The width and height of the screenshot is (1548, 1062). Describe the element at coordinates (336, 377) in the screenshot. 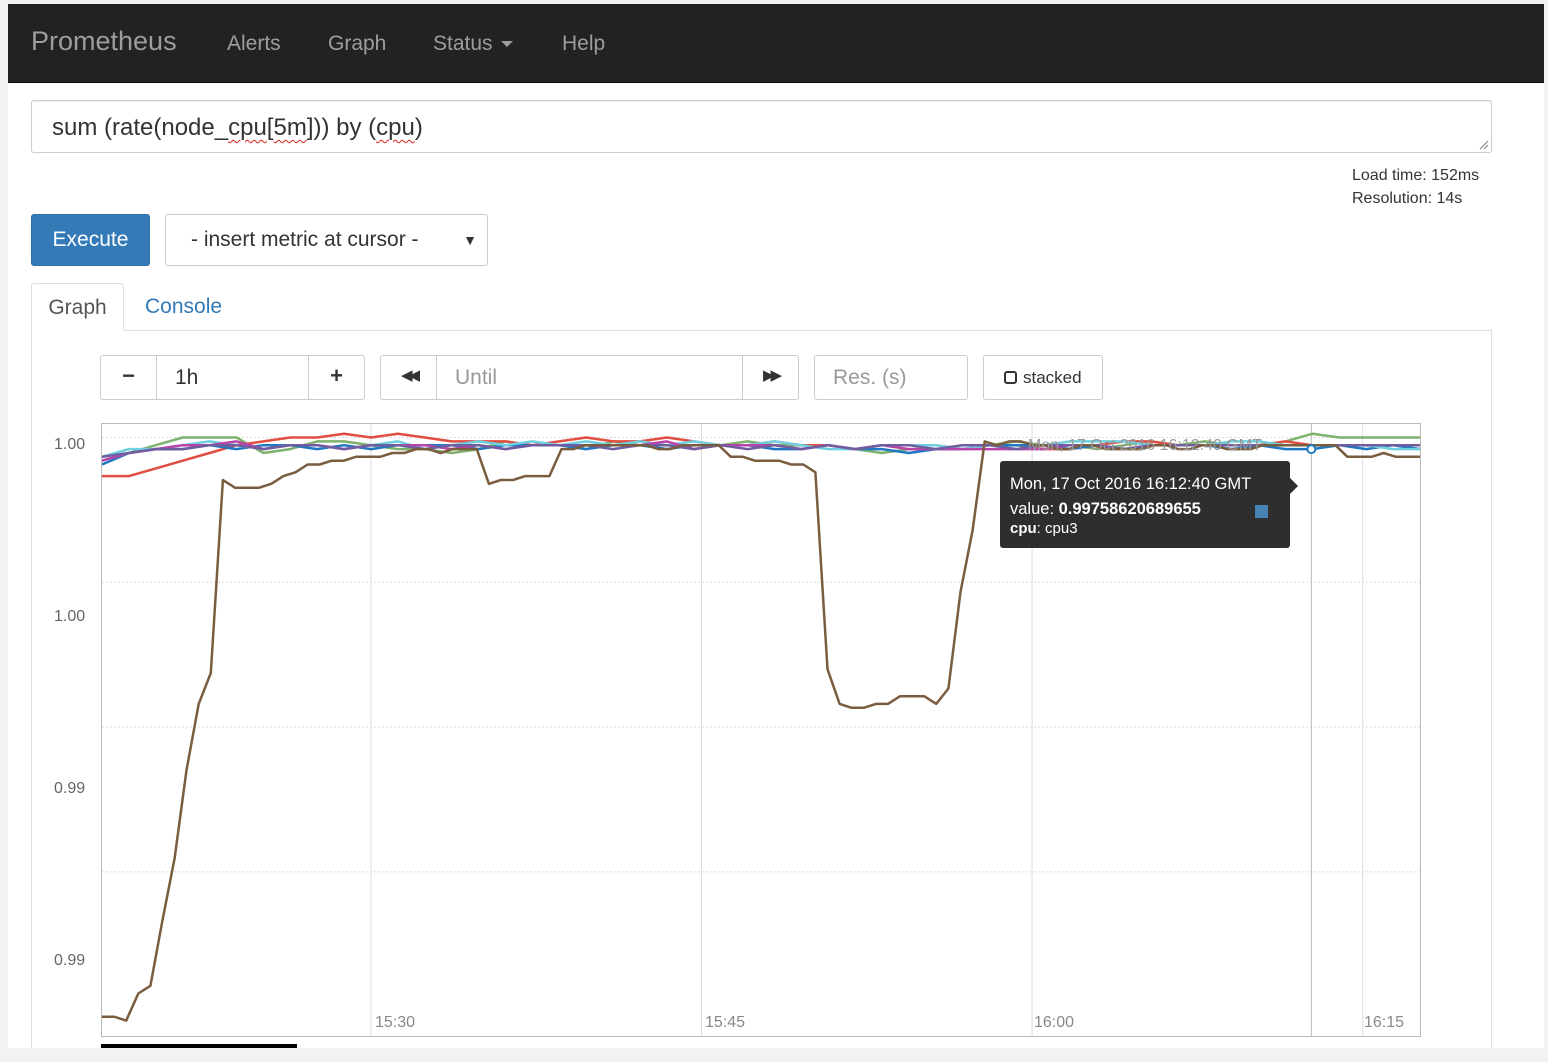

I see `range-increase-button: +` at that location.